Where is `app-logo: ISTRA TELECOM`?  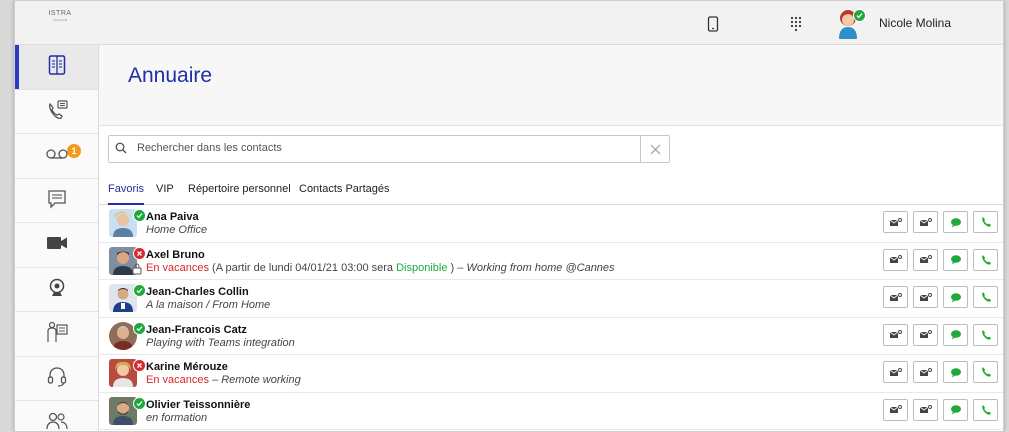 app-logo: ISTRA TELECOM is located at coordinates (60, 16).